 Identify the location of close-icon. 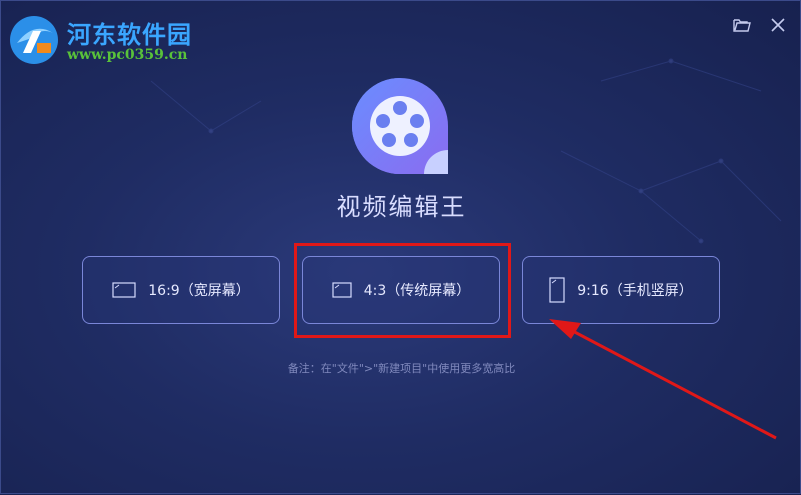
(778, 25).